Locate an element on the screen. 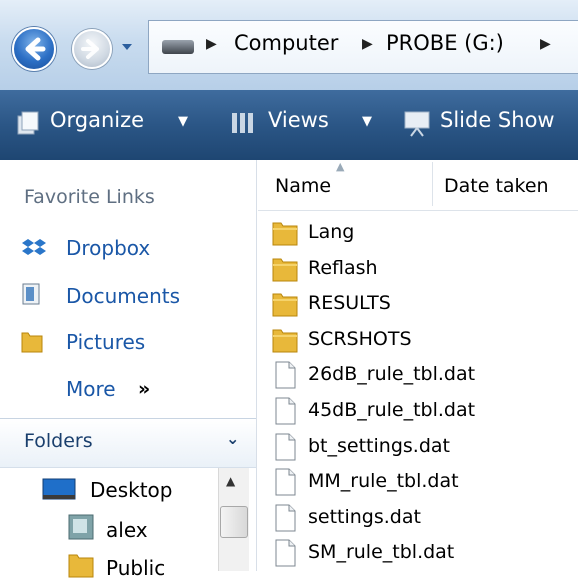 Image resolution: width=578 pixels, height=580 pixels. file-name: bt_settings.dat is located at coordinates (379, 446).